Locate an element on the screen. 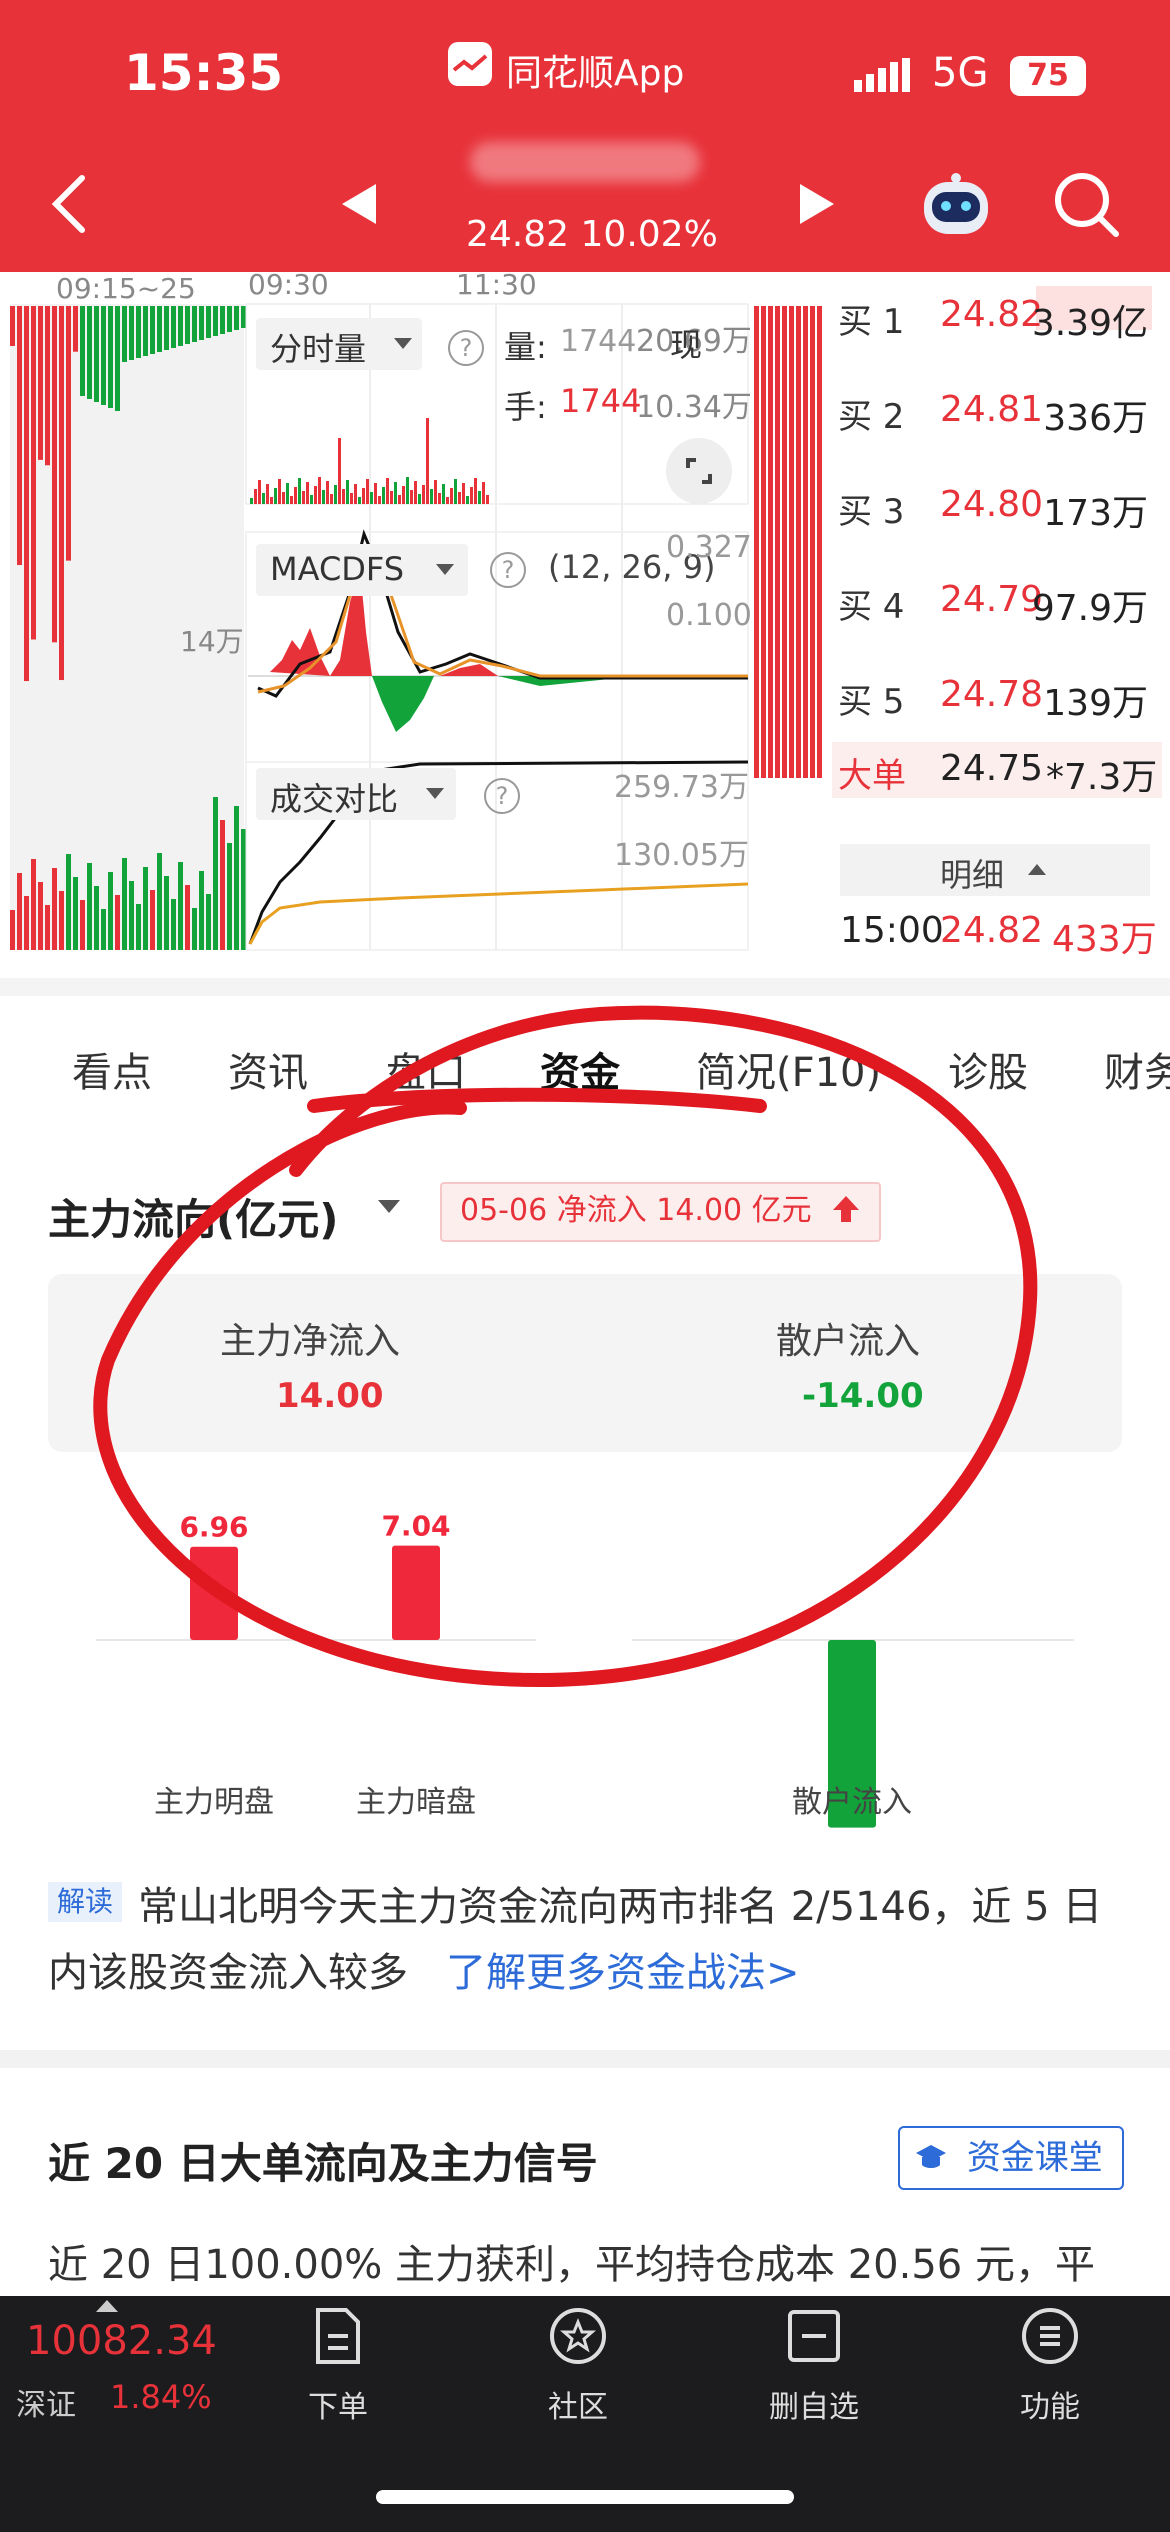 The height and width of the screenshot is (2532, 1170). home-indicator is located at coordinates (585, 2497).